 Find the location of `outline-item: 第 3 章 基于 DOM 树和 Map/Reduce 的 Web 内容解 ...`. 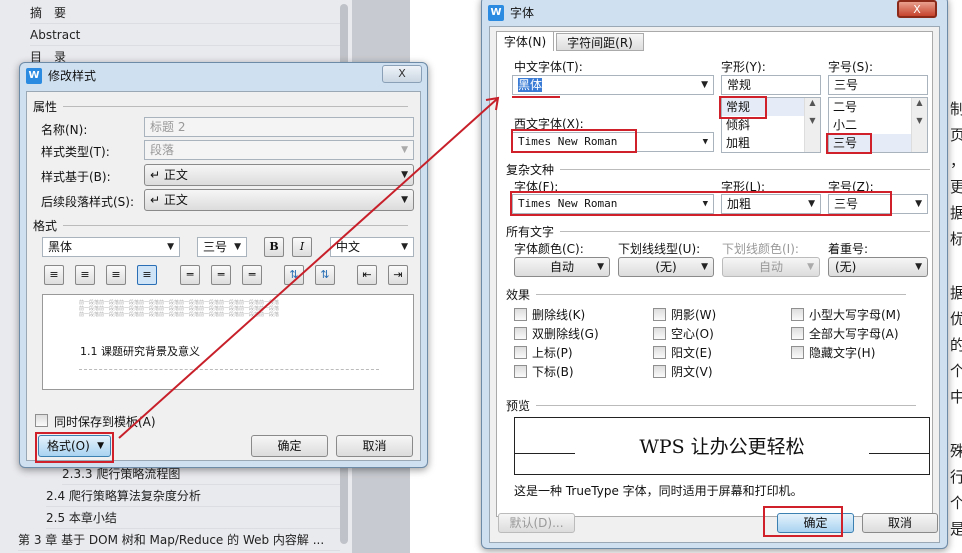

outline-item: 第 3 章 基于 DOM 树和 Map/Reduce 的 Web 内容解 ... is located at coordinates (179, 540).